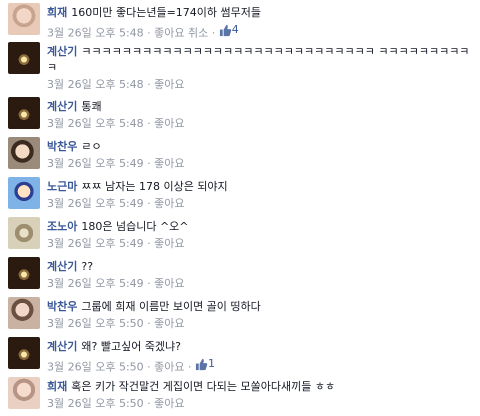 Image resolution: width=480 pixels, height=416 pixels. Describe the element at coordinates (258, 59) in the screenshot. I see `comment-text: ㅋㅋㅋㅋㅋㅋㅋㅋㅋㅋㅋㅋㅋㅋㅋㅋㅋㅋㅋㅋㅋㅋㅋㅋㅋㅋㅋㅋㅋ ㅋㅋㅋㅋㅋㅋㅋㅋㅋㅋ` at that location.